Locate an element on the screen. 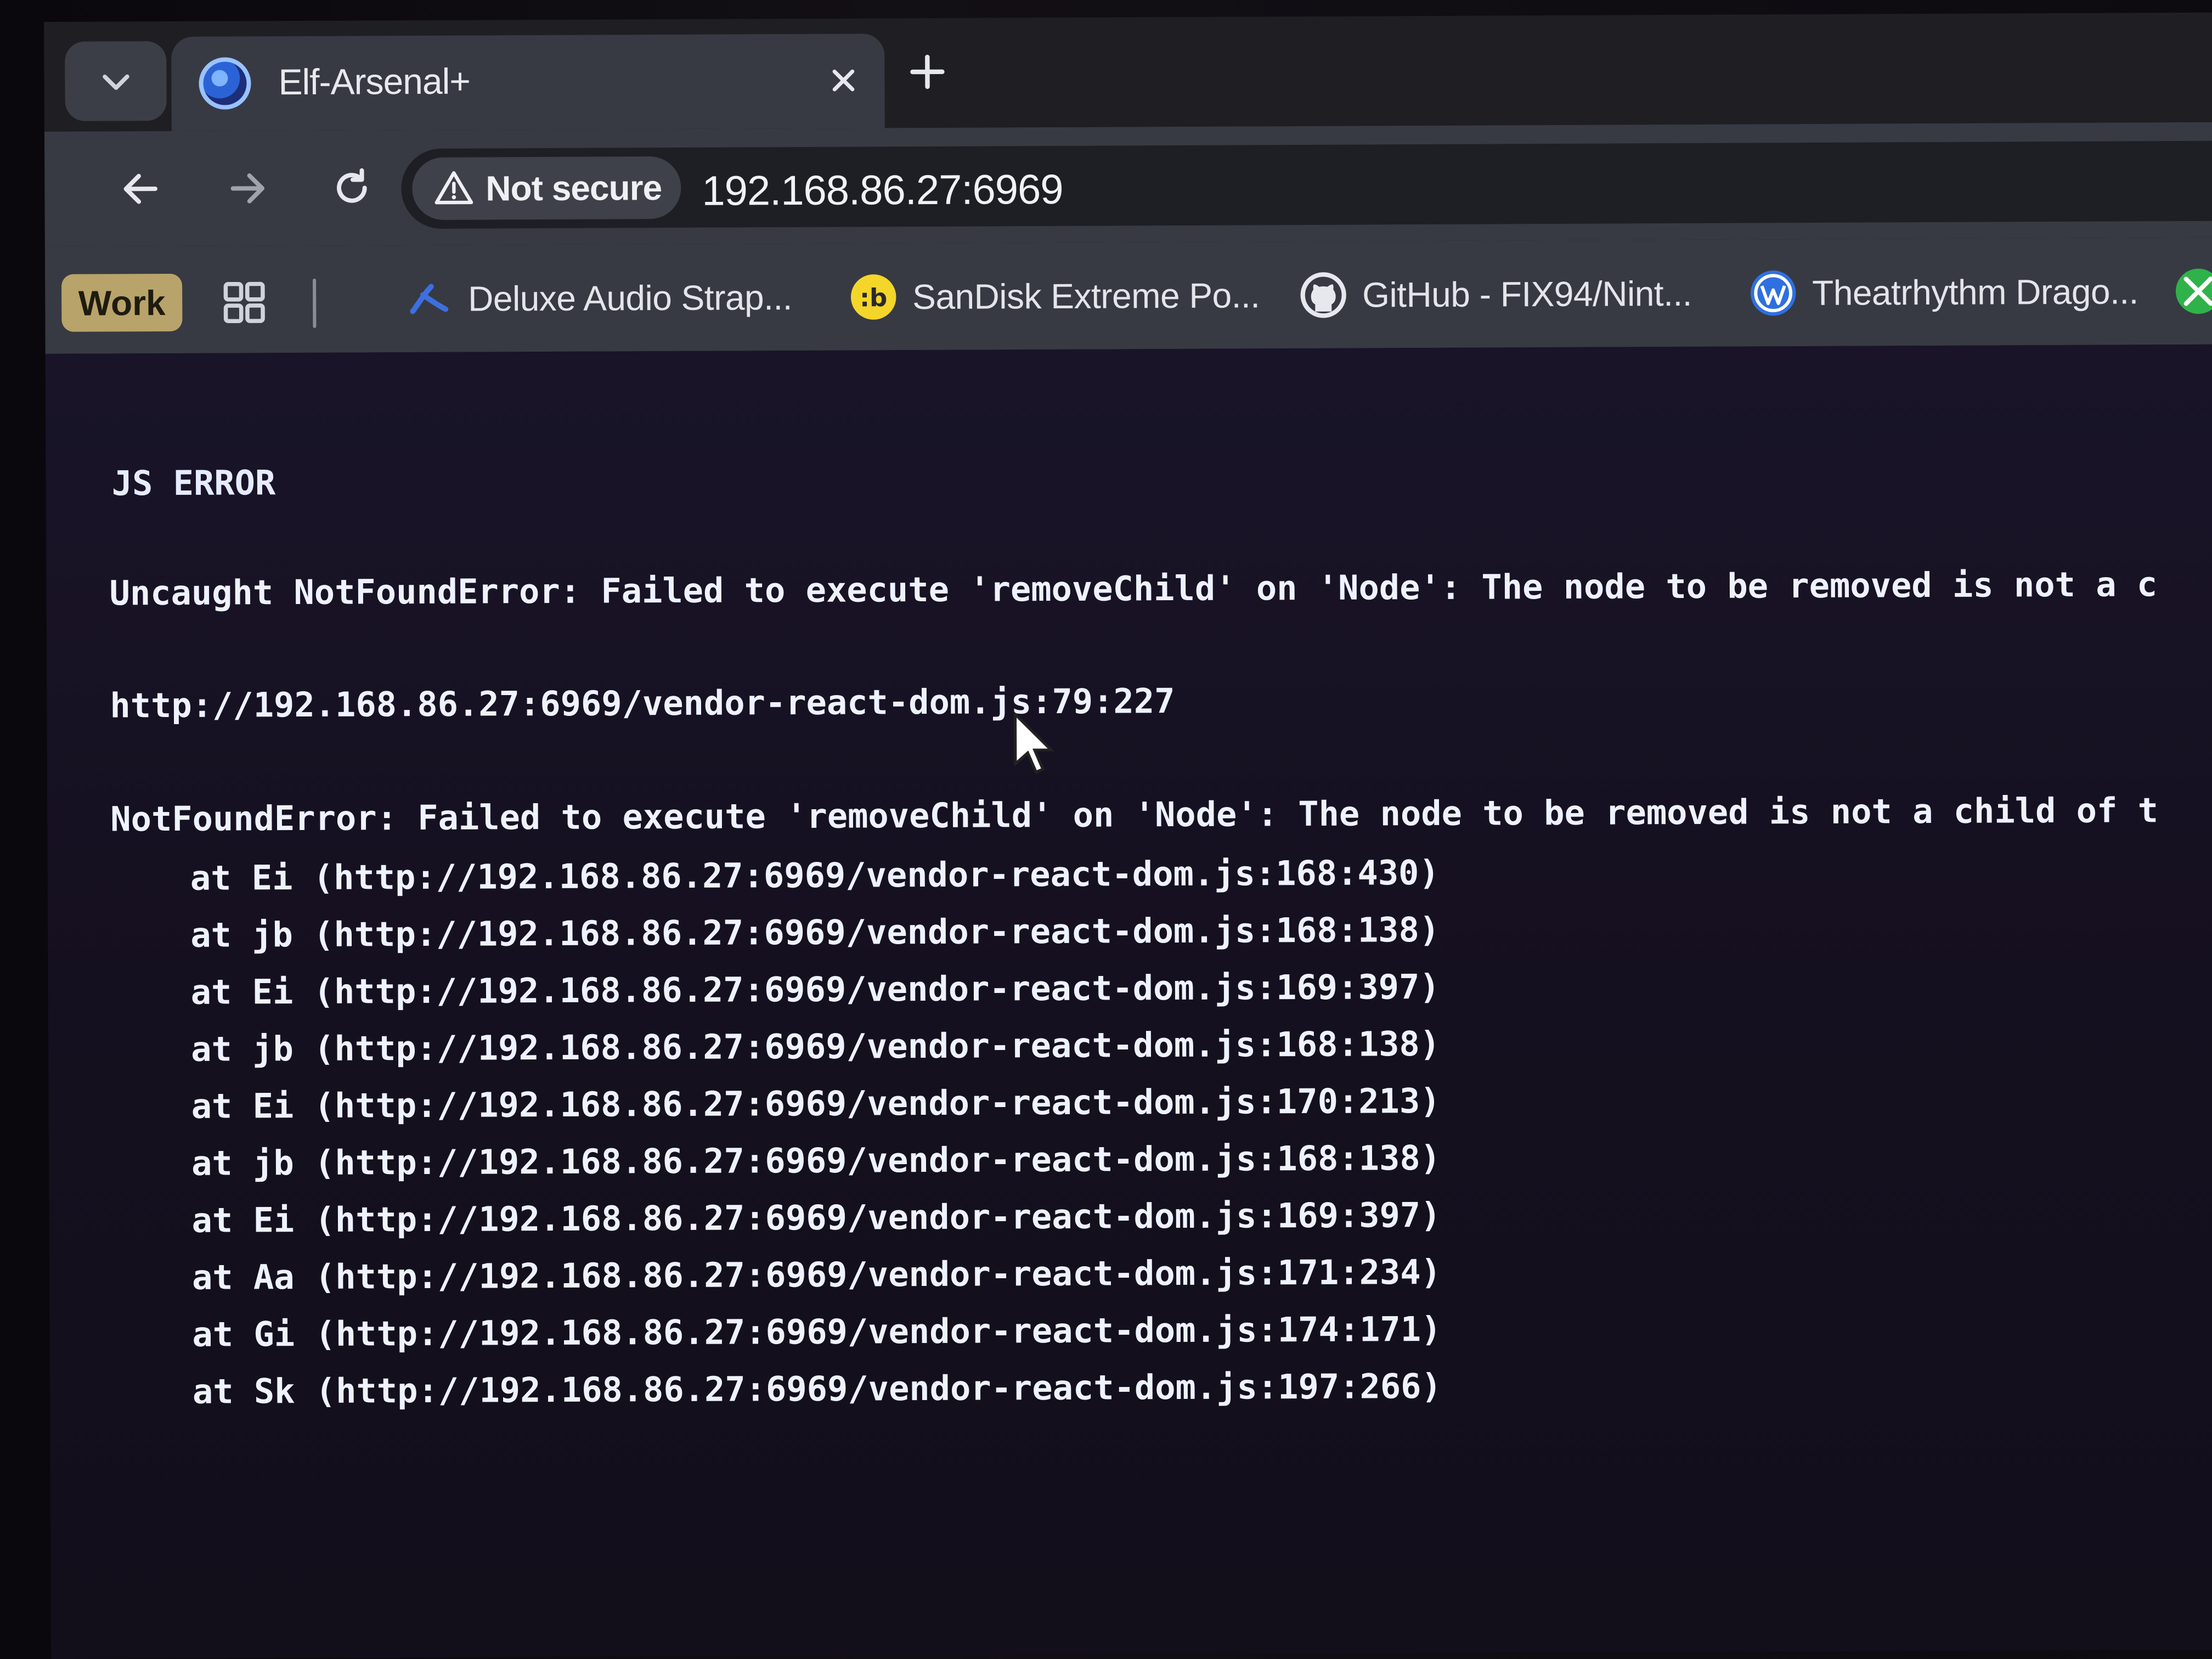 Image resolution: width=2212 pixels, height=1659 pixels. bookmark-item-partial is located at coordinates (2193, 291).